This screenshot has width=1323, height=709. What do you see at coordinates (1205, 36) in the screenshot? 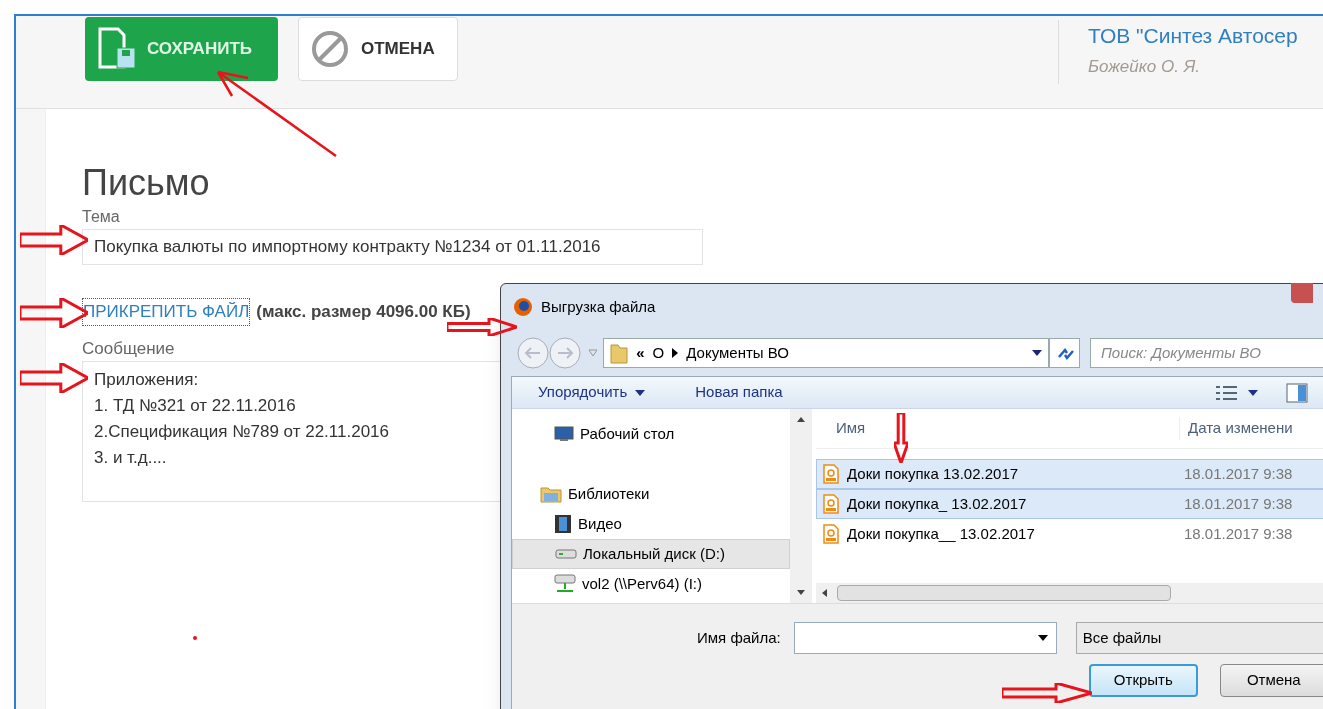
I see `company-name: ТОВ "Синтез Автосер` at bounding box center [1205, 36].